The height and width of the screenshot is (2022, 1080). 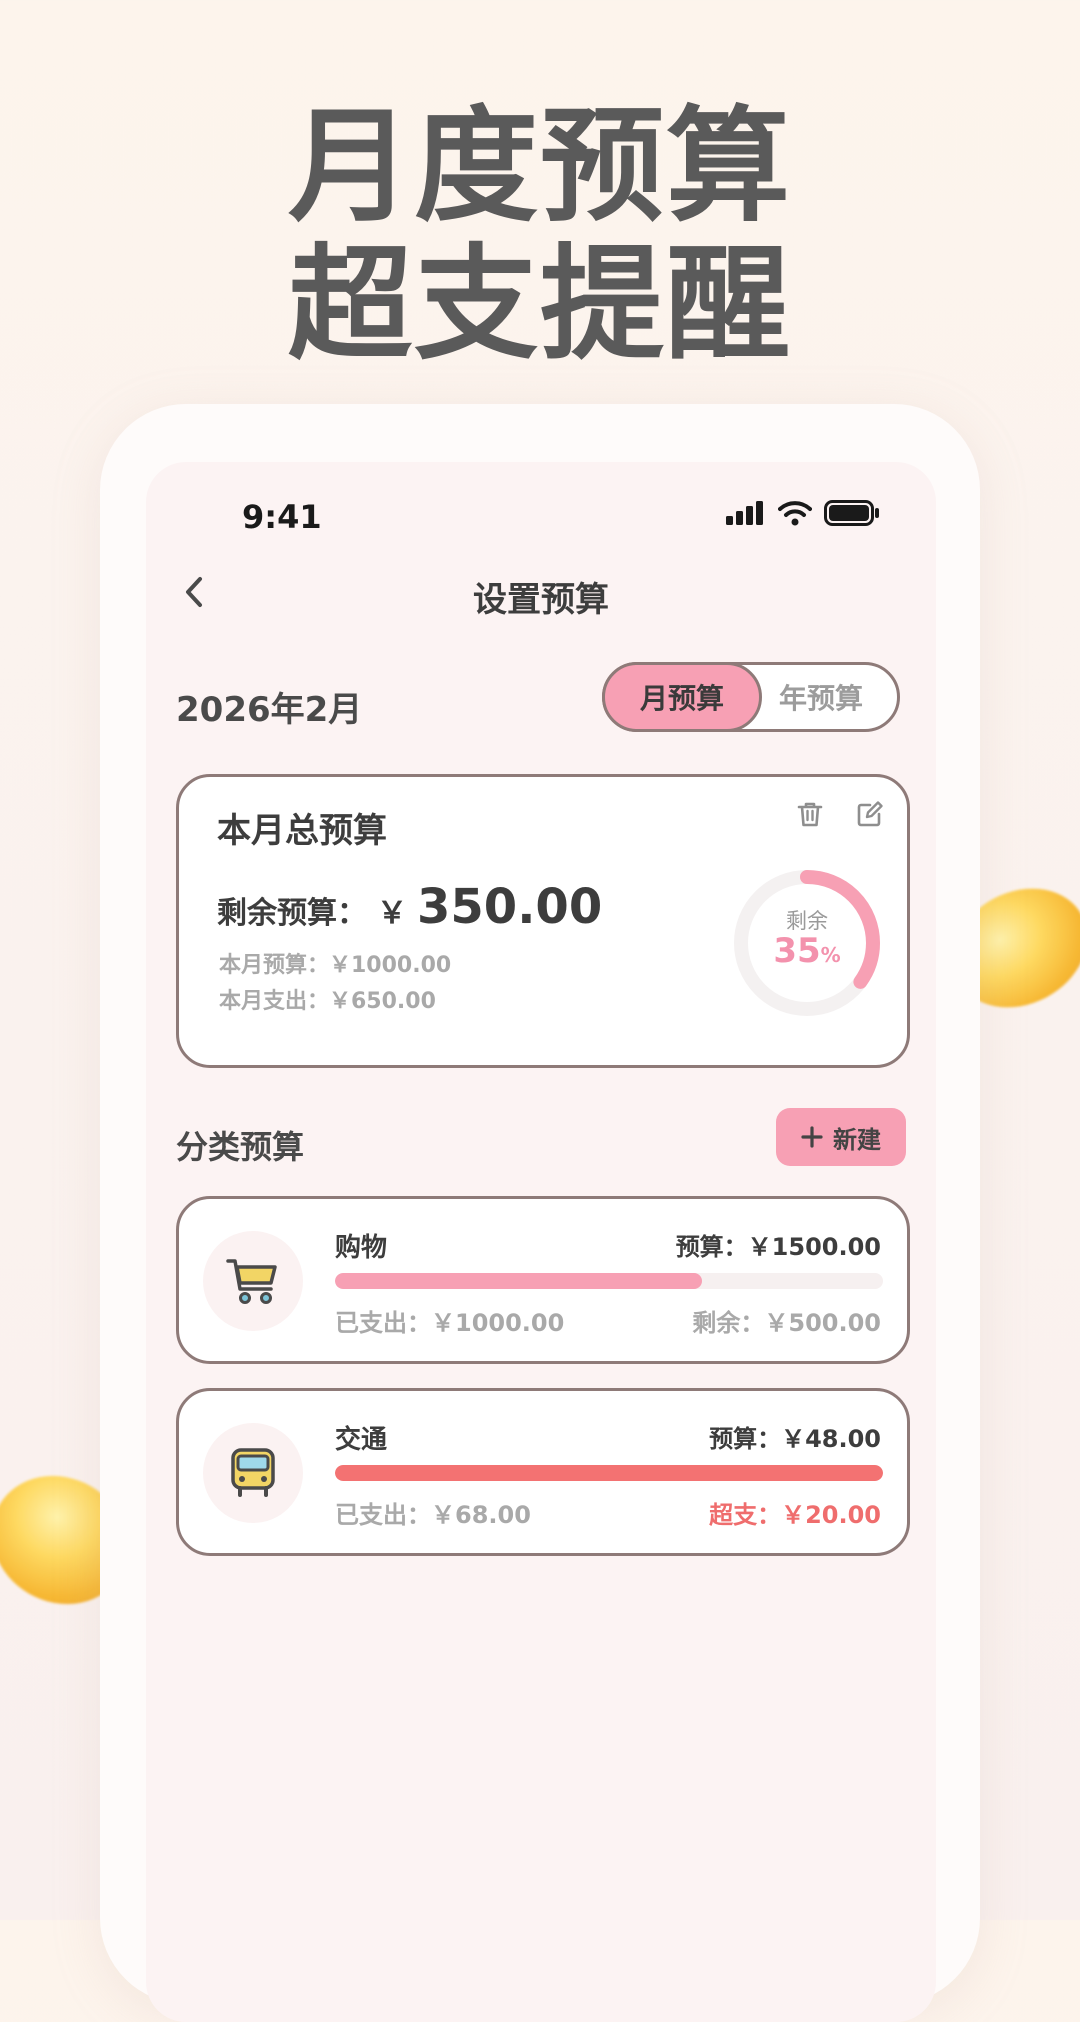 What do you see at coordinates (795, 1515) in the screenshot?
I see `category-overspend: 超支：￥20.00` at bounding box center [795, 1515].